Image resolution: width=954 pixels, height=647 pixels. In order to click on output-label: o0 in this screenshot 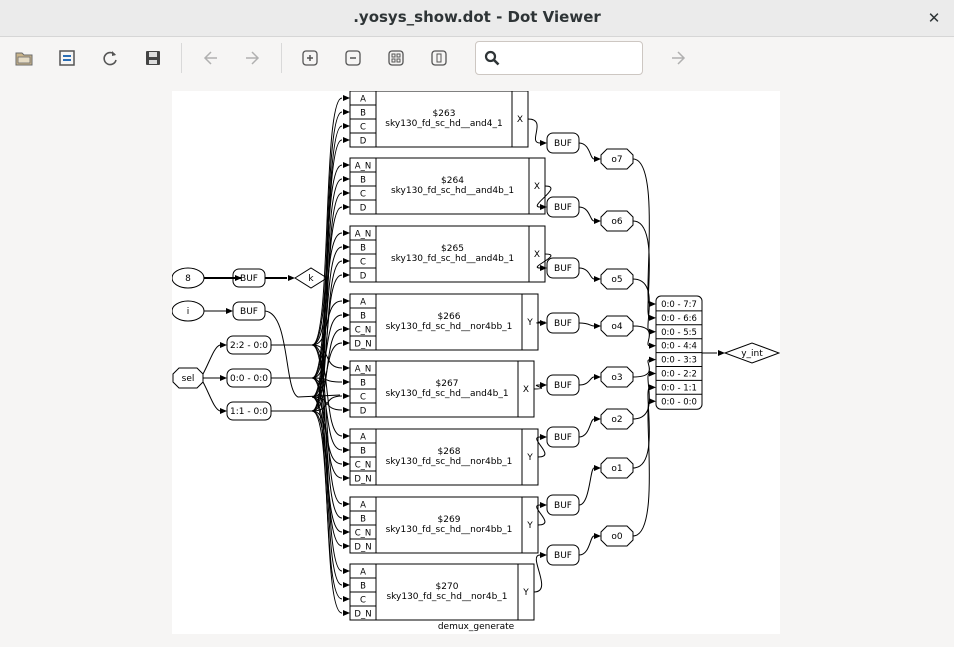, I will do `click(617, 537)`.